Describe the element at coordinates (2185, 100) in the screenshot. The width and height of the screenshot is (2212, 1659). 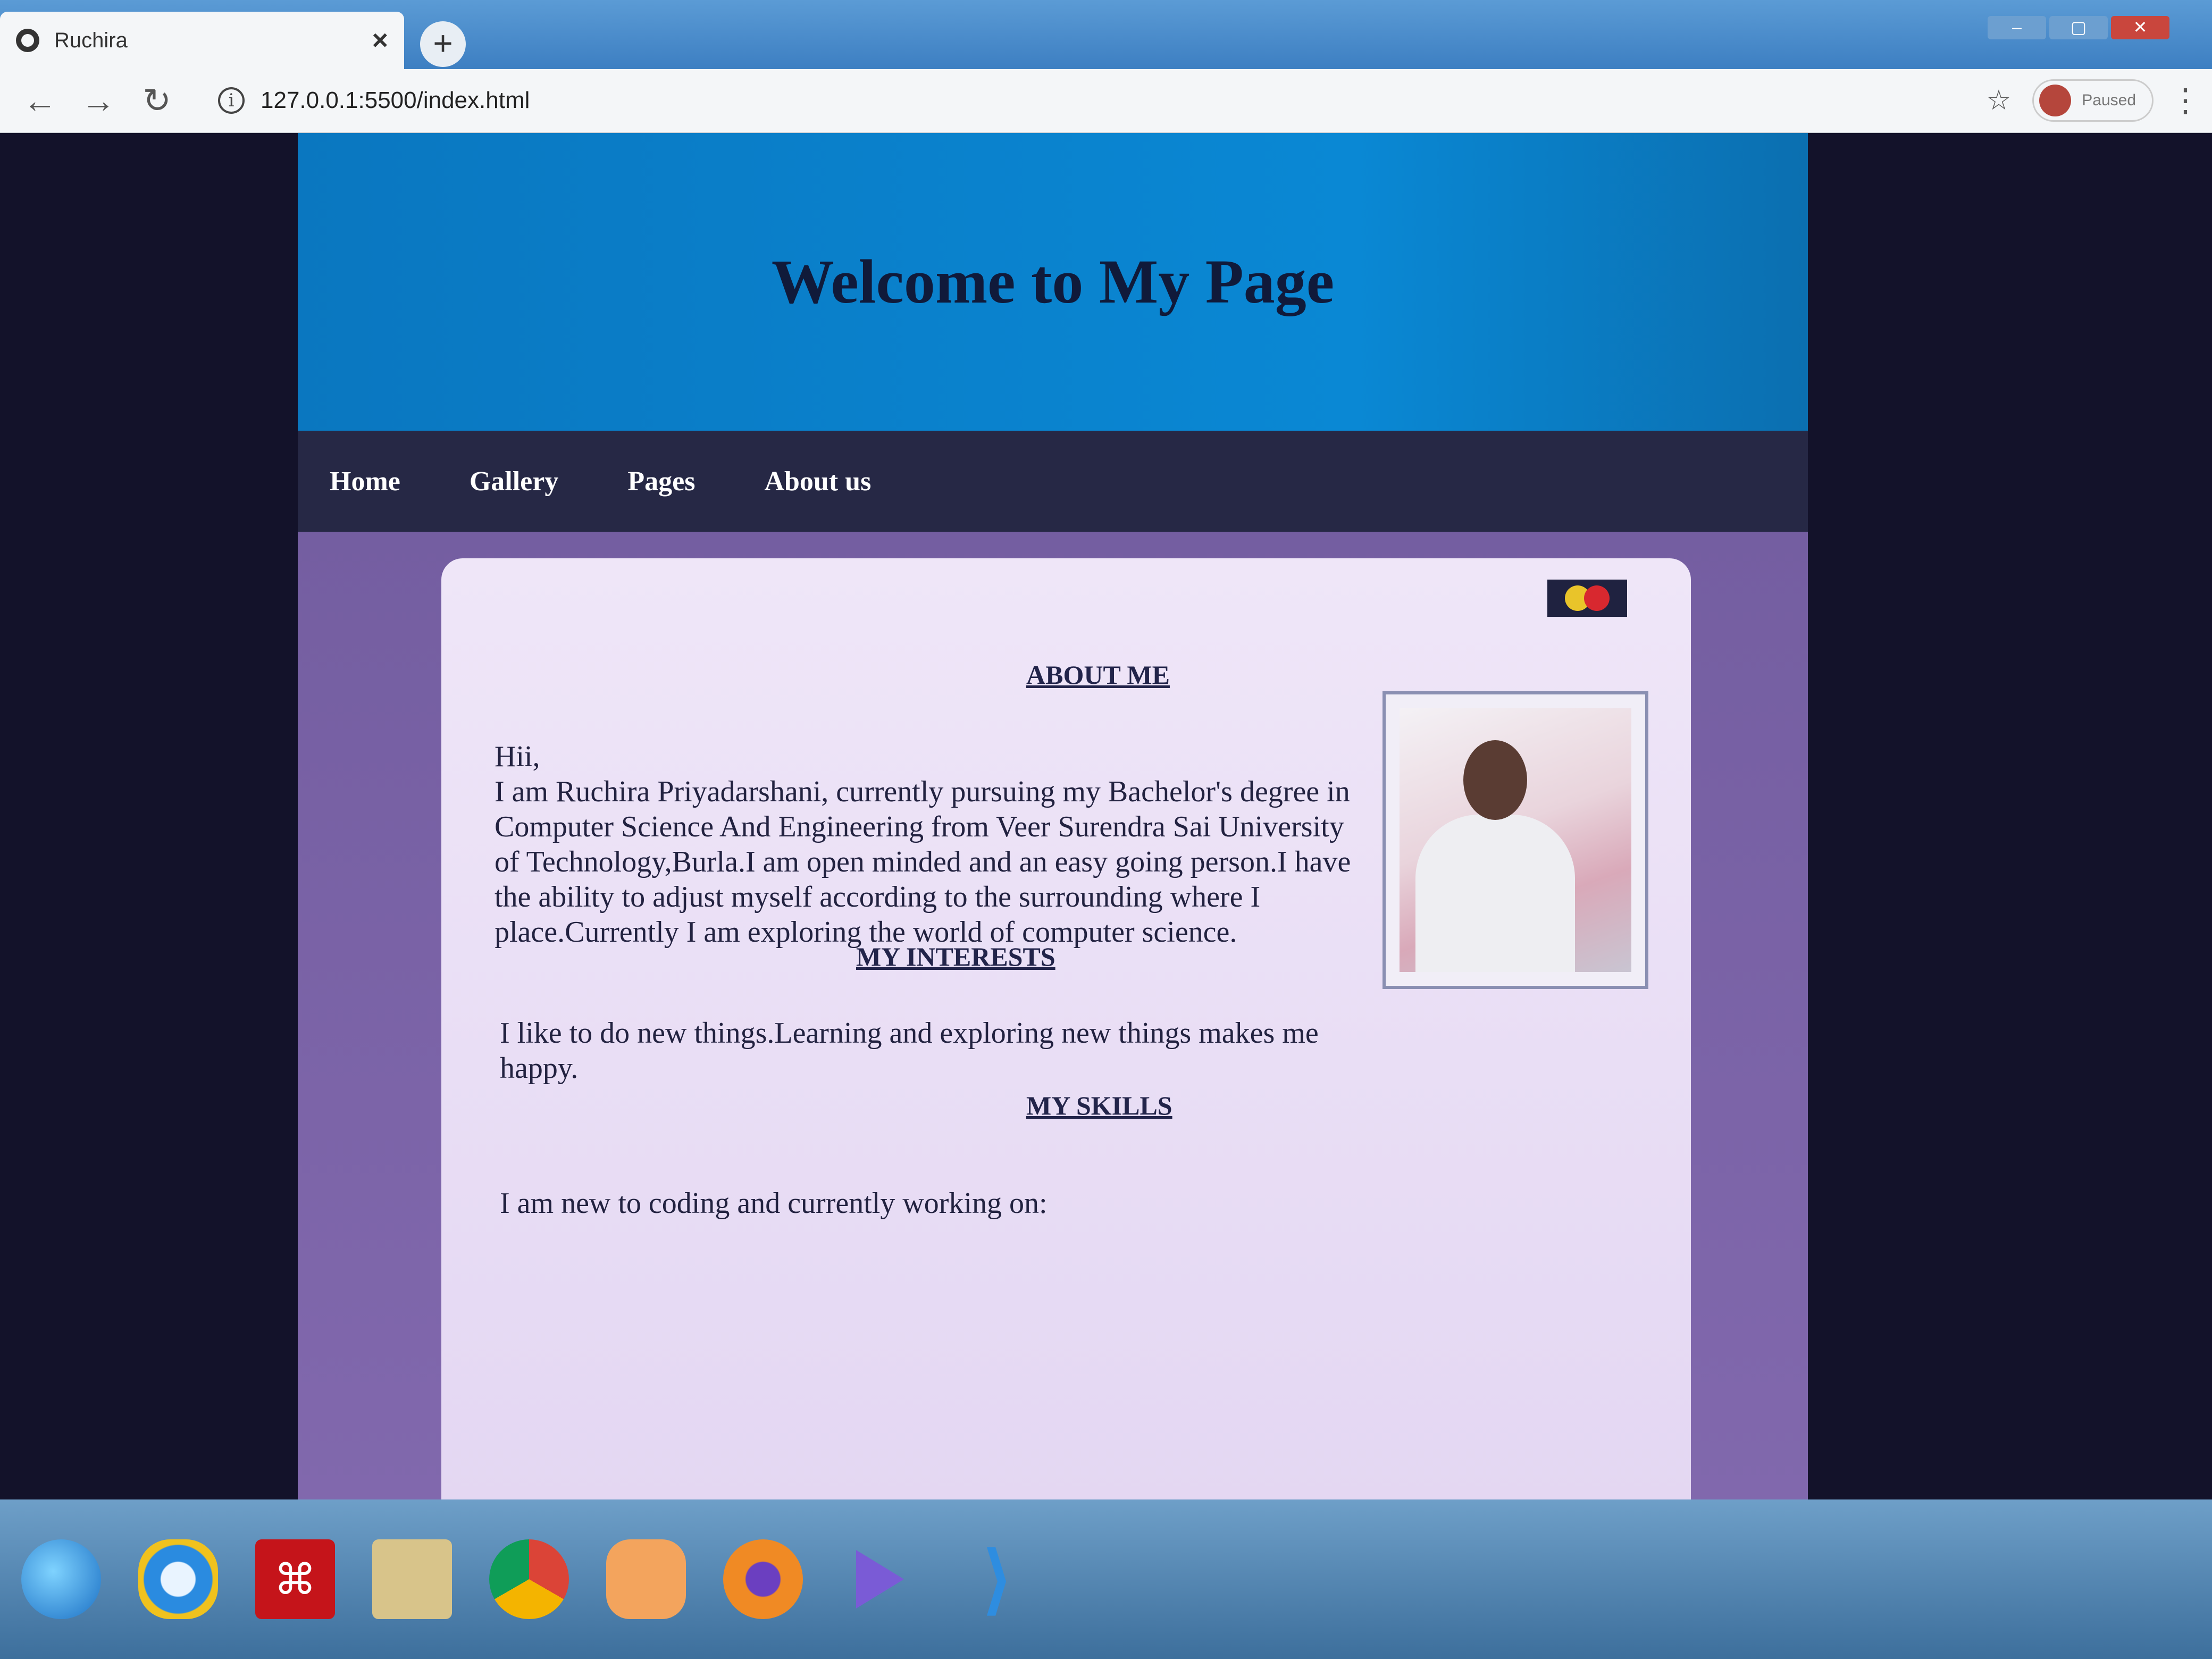
I see `menu-kebab-icon: ⋮` at that location.